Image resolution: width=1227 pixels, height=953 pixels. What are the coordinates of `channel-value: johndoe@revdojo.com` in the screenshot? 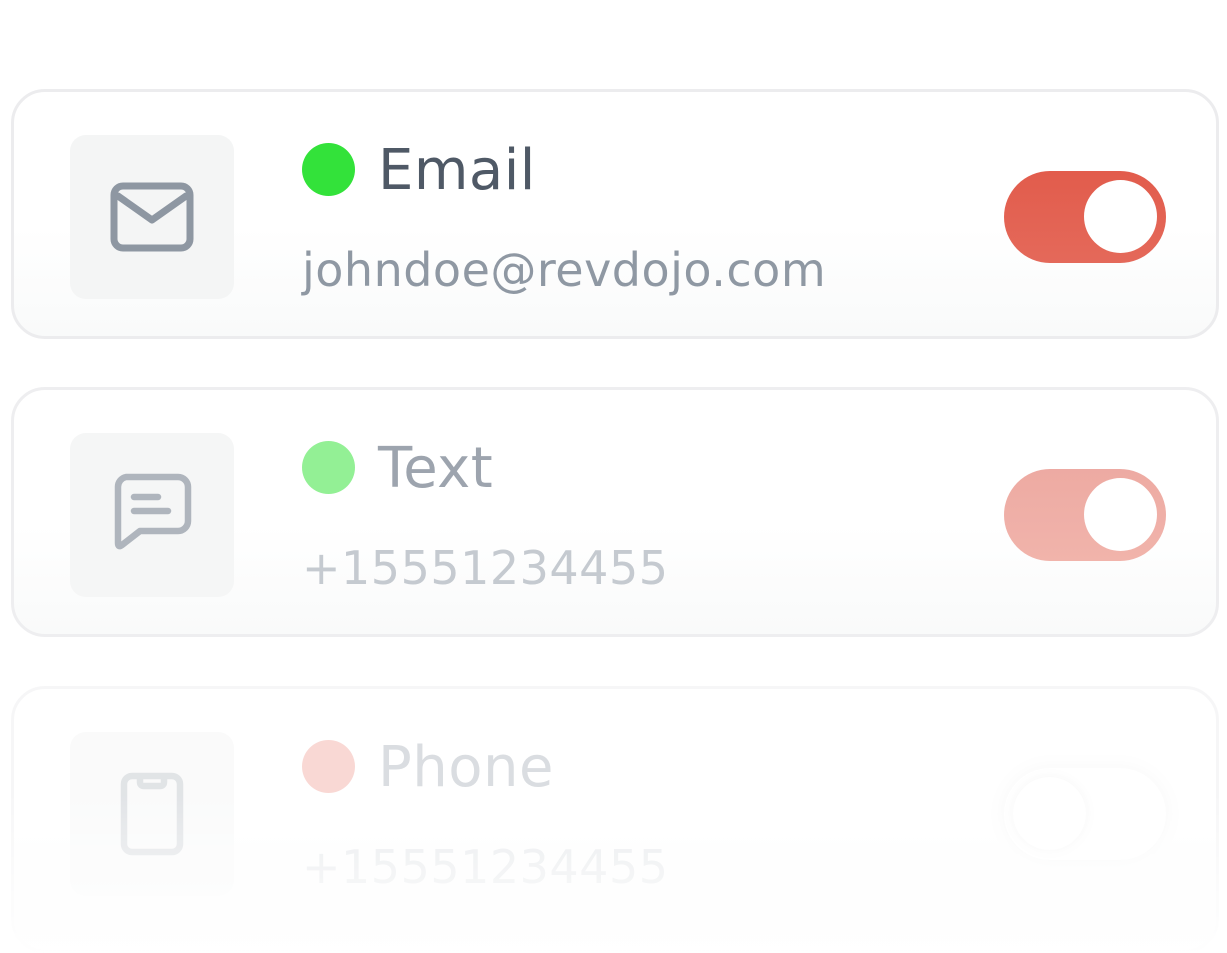 It's located at (564, 270).